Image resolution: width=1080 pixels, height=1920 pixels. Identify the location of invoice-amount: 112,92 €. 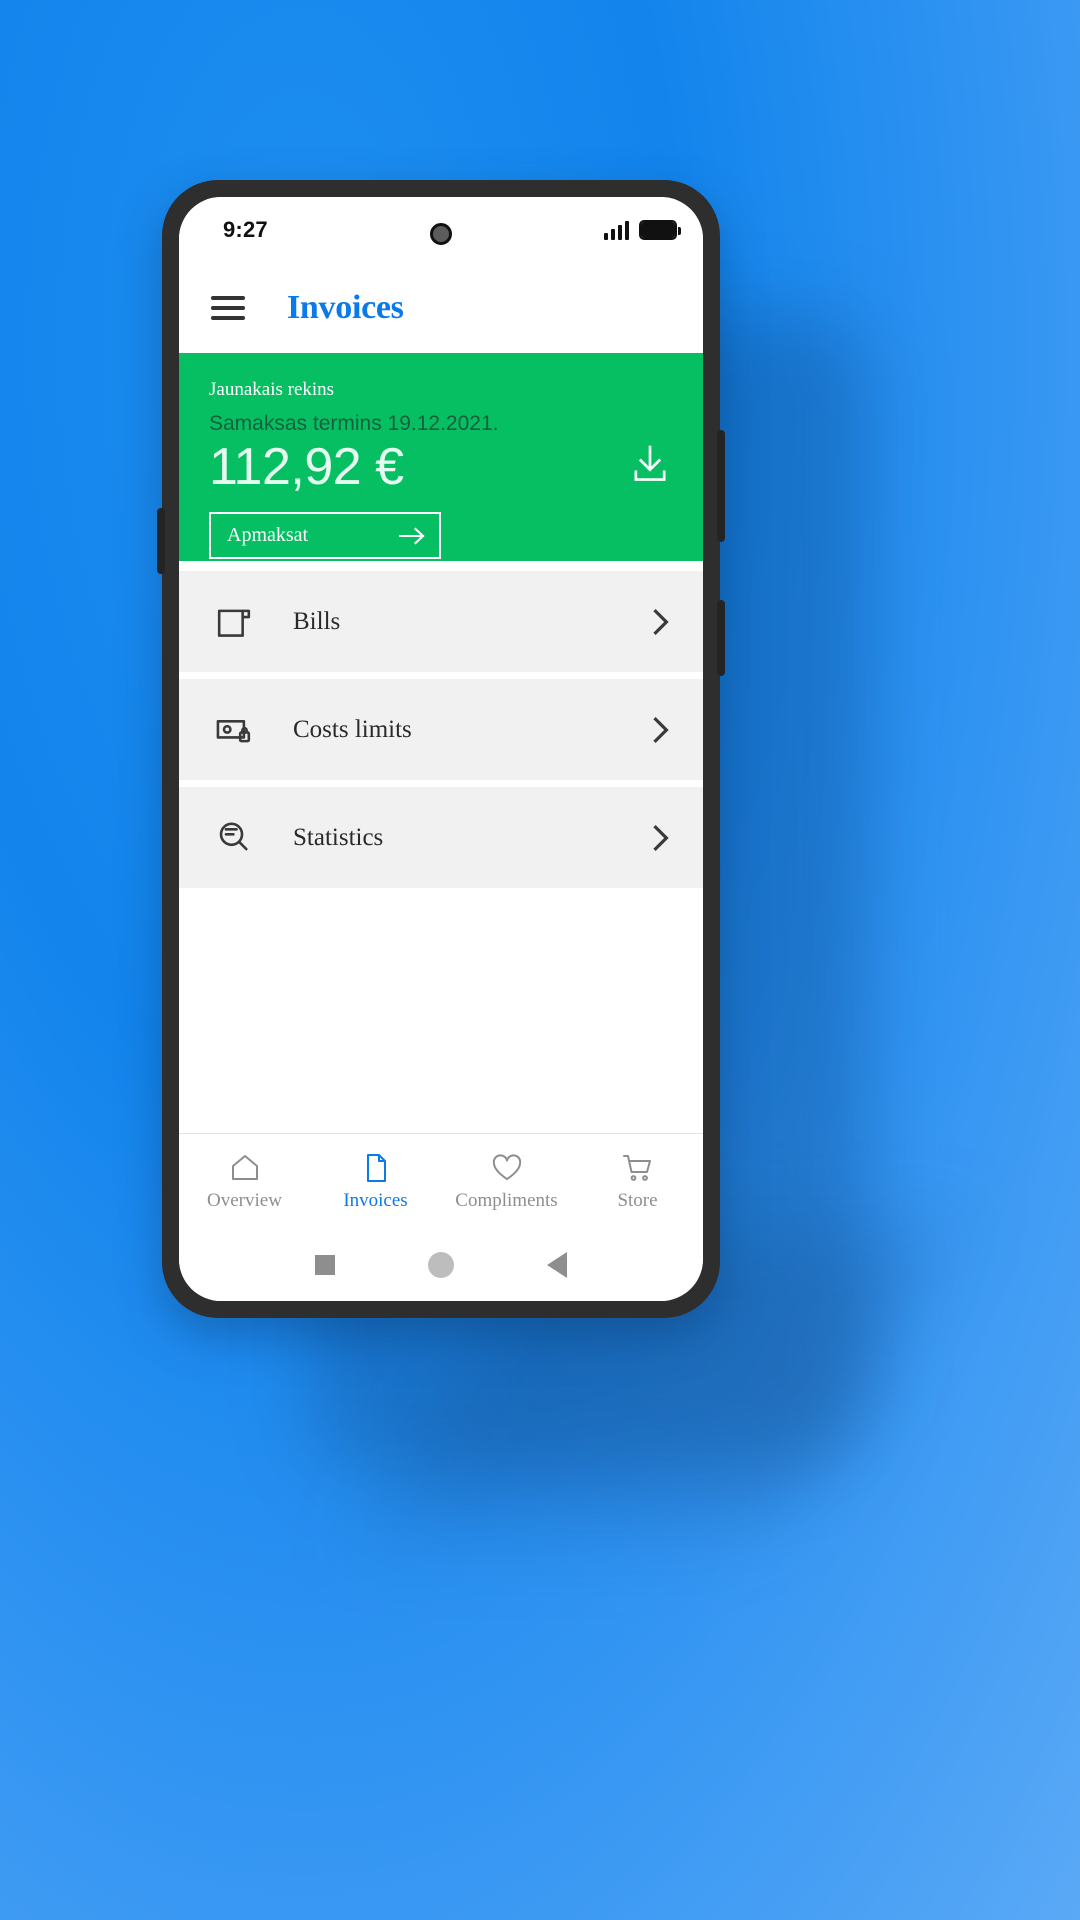
(306, 467).